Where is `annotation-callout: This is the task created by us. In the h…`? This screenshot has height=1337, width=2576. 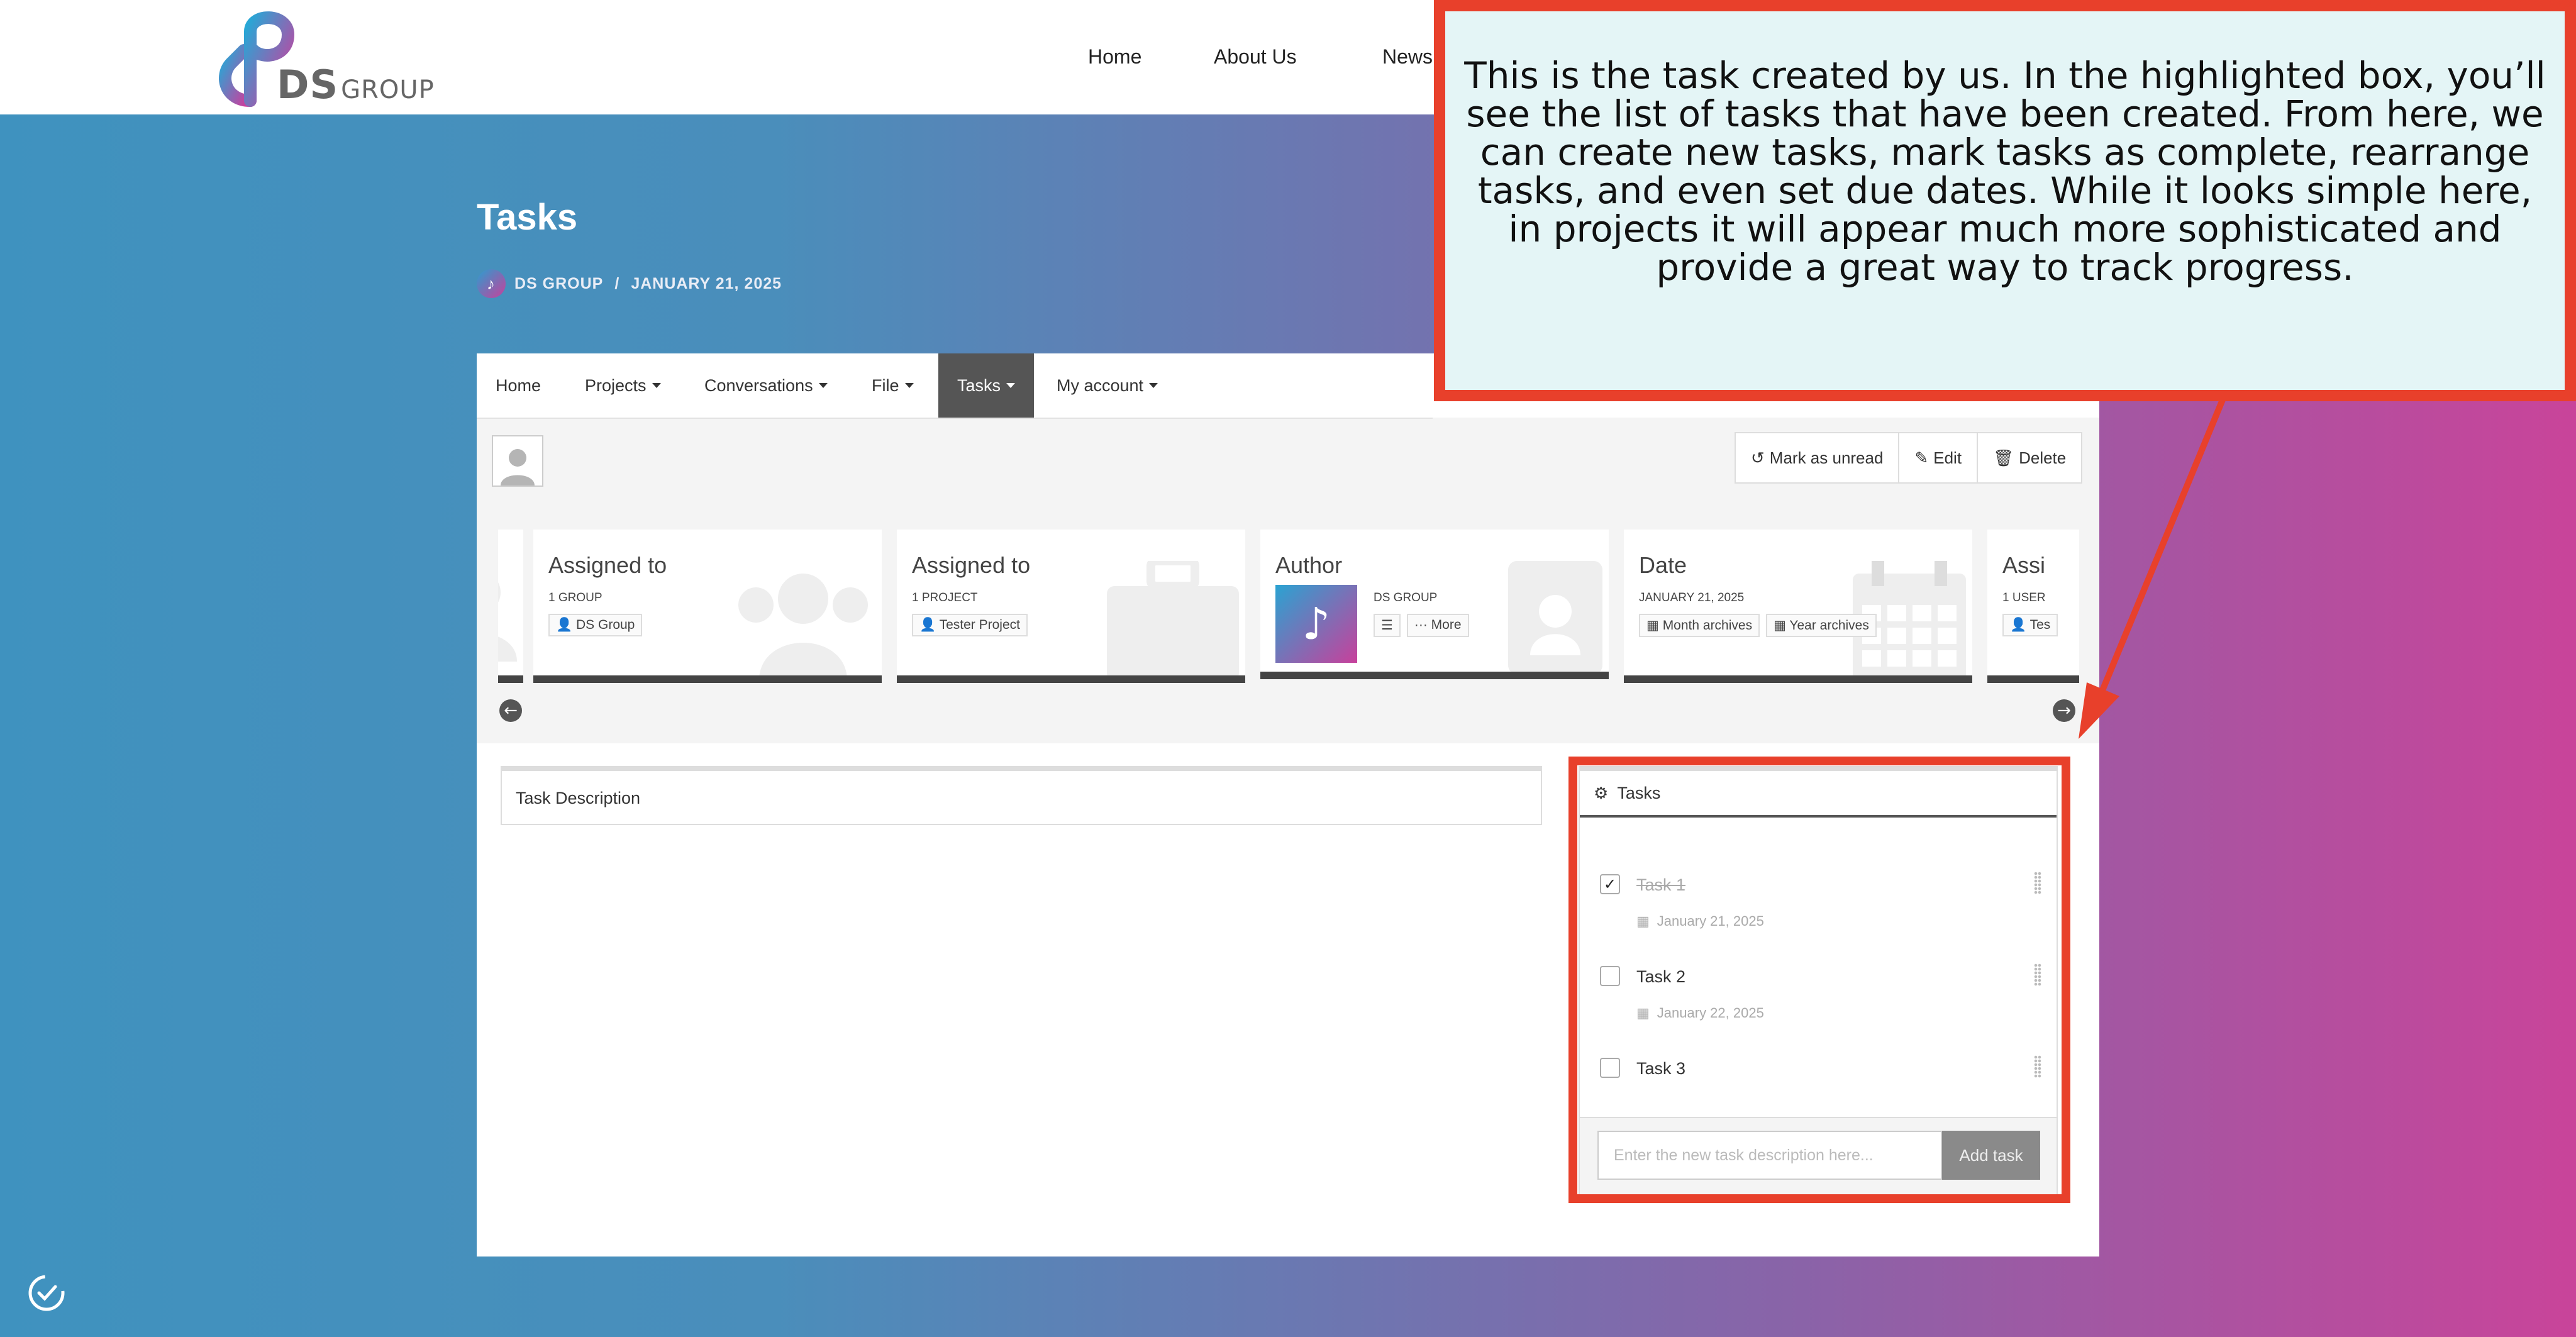
annotation-callout: This is the task created by us. In the h… is located at coordinates (2005, 200).